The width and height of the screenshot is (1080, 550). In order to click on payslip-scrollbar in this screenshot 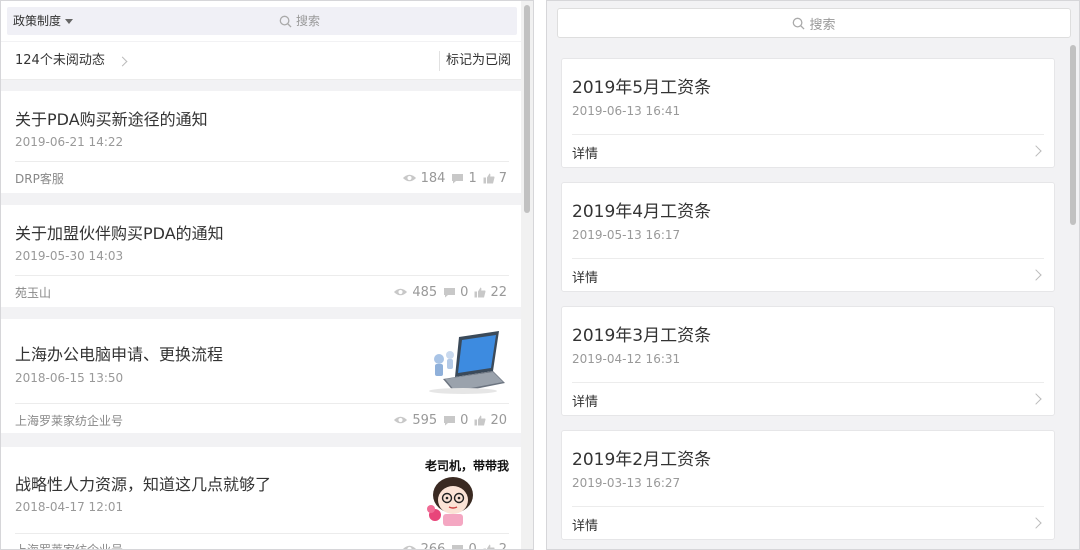, I will do `click(1073, 297)`.